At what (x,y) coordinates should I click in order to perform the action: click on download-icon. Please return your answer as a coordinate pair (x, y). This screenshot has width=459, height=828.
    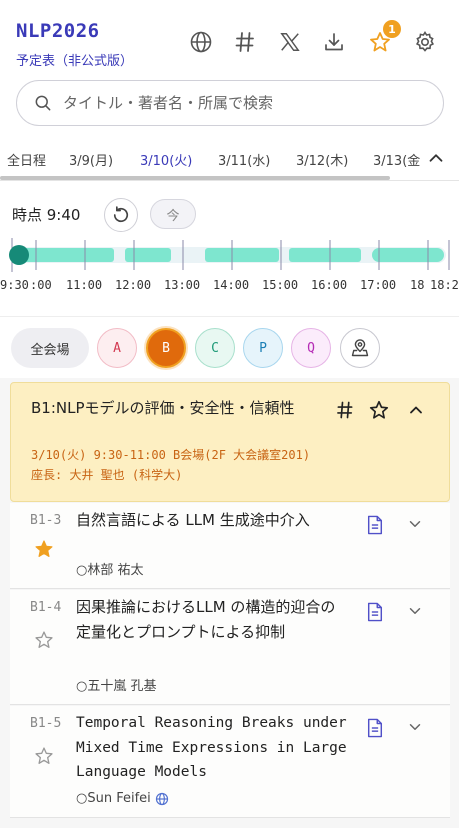
    Looking at the image, I should click on (334, 42).